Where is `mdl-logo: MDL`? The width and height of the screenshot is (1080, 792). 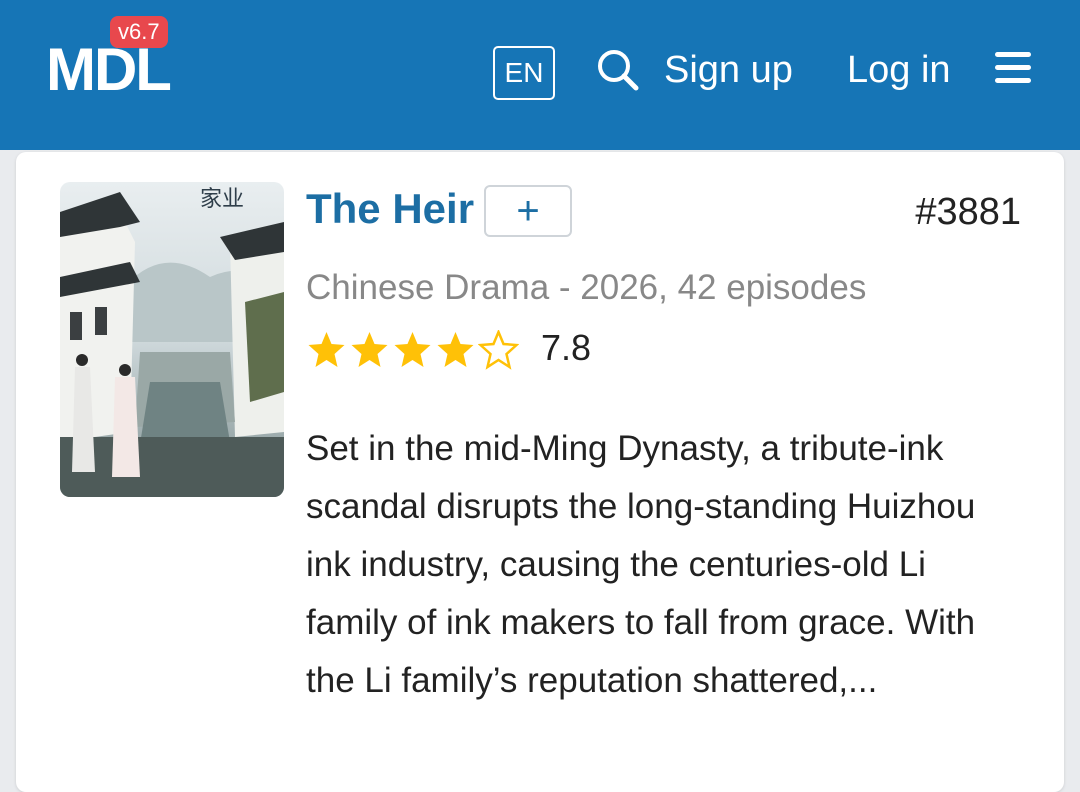
mdl-logo: MDL is located at coordinates (109, 70).